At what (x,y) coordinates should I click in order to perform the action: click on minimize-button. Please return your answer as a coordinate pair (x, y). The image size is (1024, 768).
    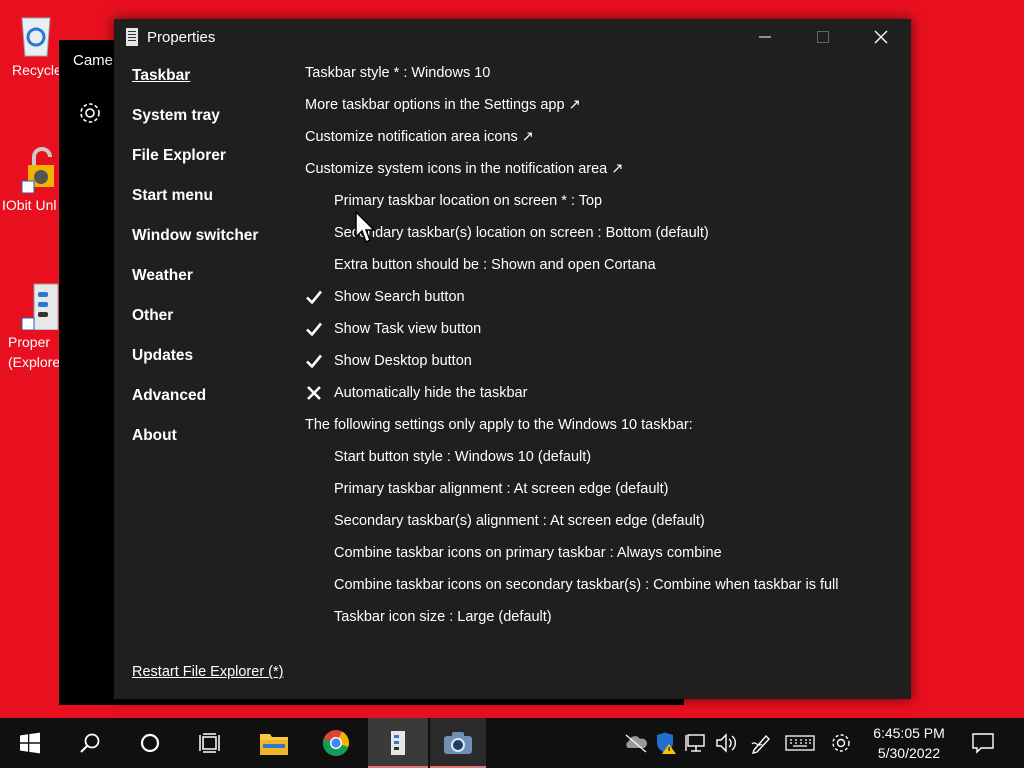
    Looking at the image, I should click on (765, 37).